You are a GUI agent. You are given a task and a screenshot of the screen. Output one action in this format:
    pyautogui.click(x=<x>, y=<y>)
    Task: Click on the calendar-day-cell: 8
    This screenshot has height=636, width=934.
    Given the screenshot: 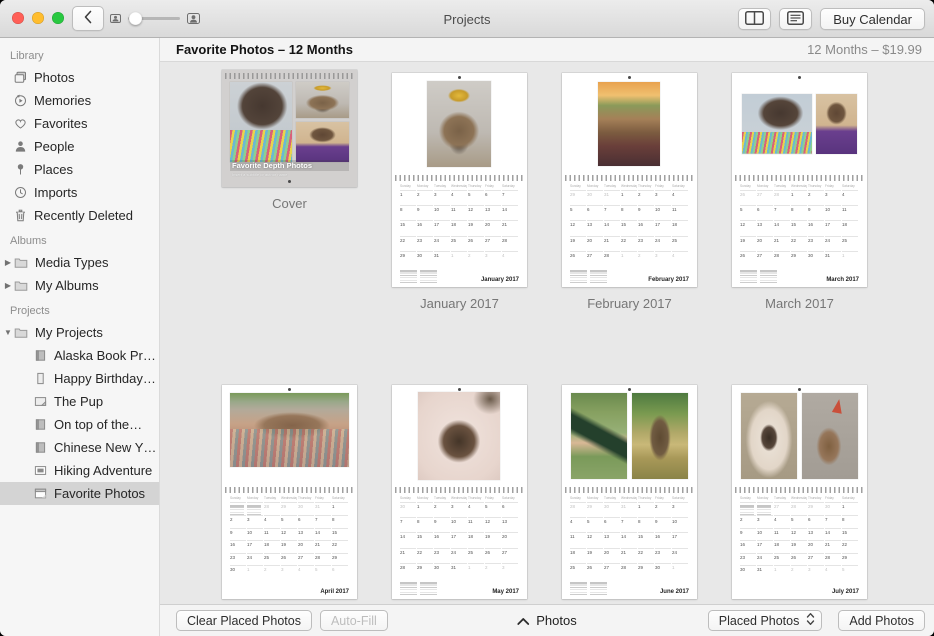 What is the action you would take?
    pyautogui.click(x=850, y=521)
    